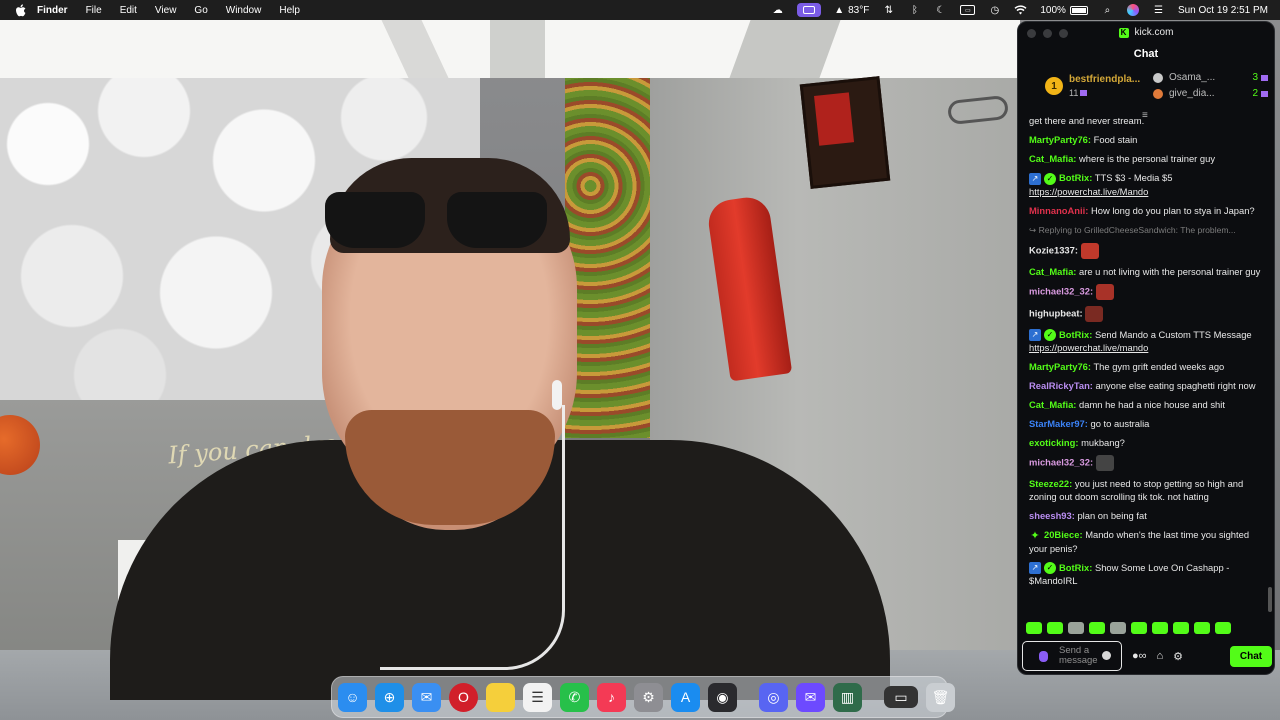  I want to click on chat-message: highupbeat:, so click(1147, 313).